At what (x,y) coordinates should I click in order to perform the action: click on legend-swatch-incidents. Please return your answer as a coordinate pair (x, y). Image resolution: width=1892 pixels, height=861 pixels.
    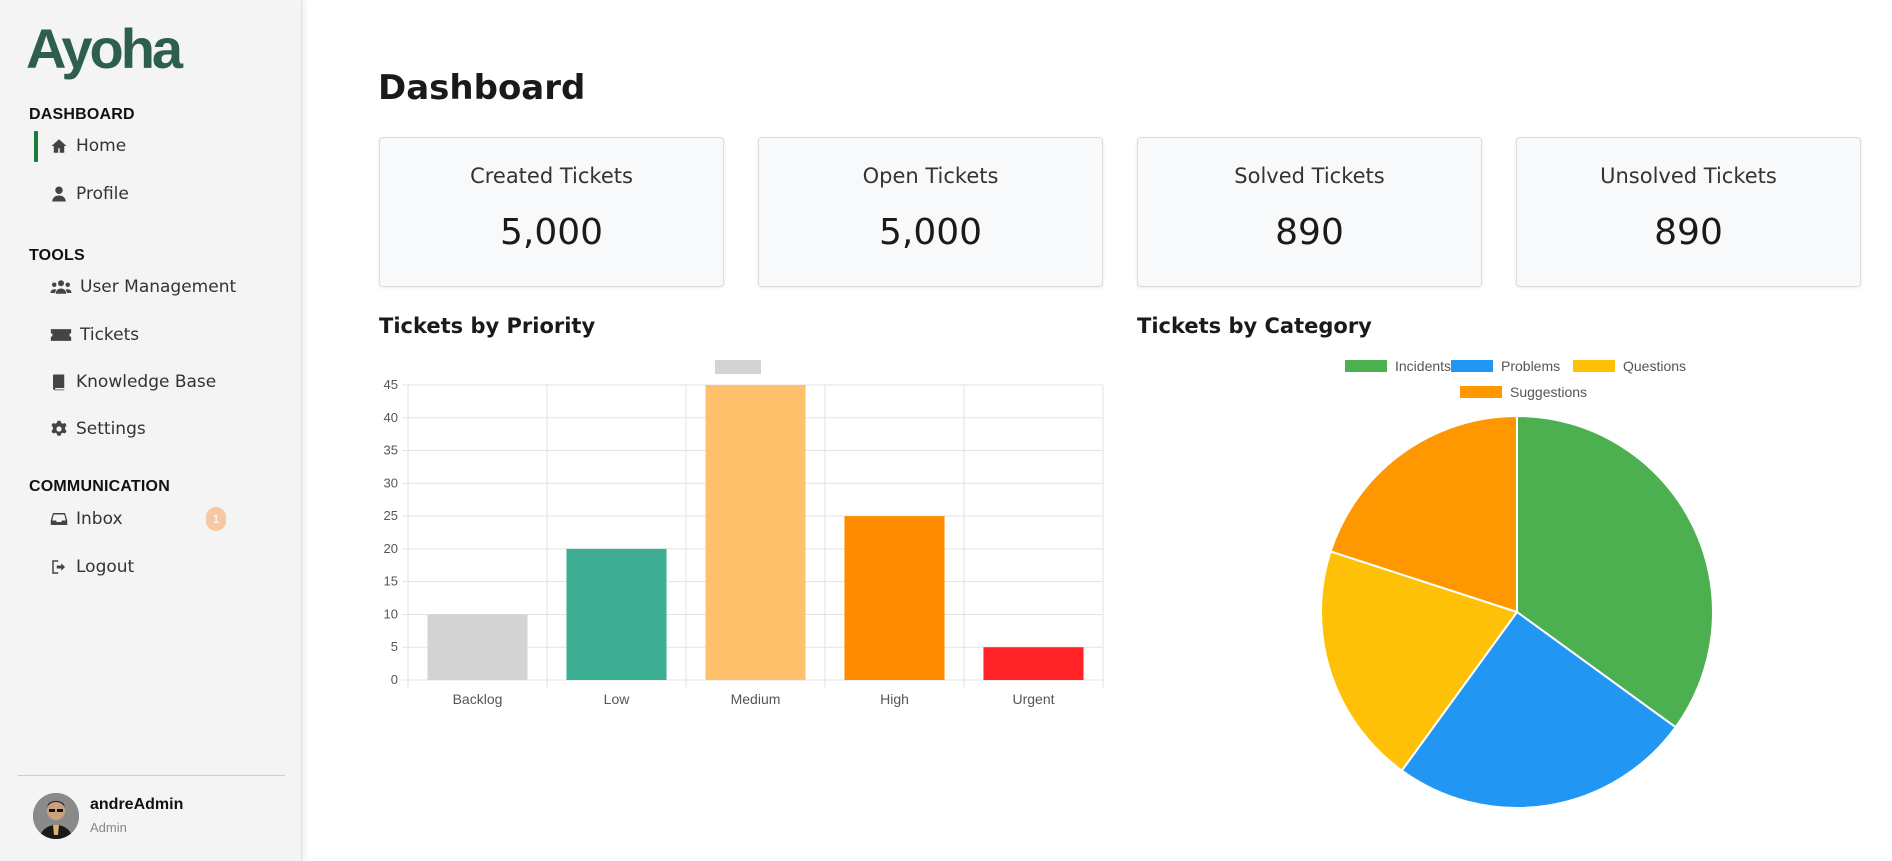
    Looking at the image, I should click on (1366, 366).